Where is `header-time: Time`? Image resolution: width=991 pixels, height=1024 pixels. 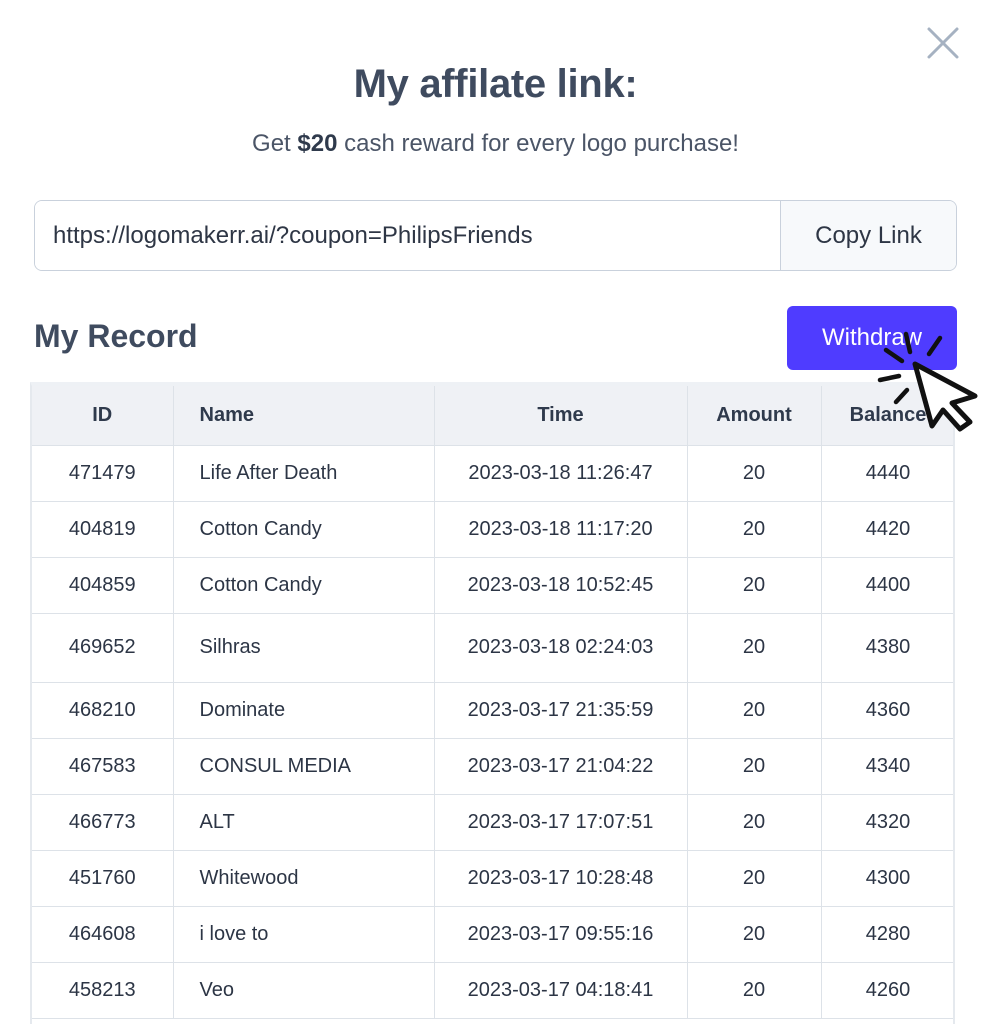
header-time: Time is located at coordinates (561, 416).